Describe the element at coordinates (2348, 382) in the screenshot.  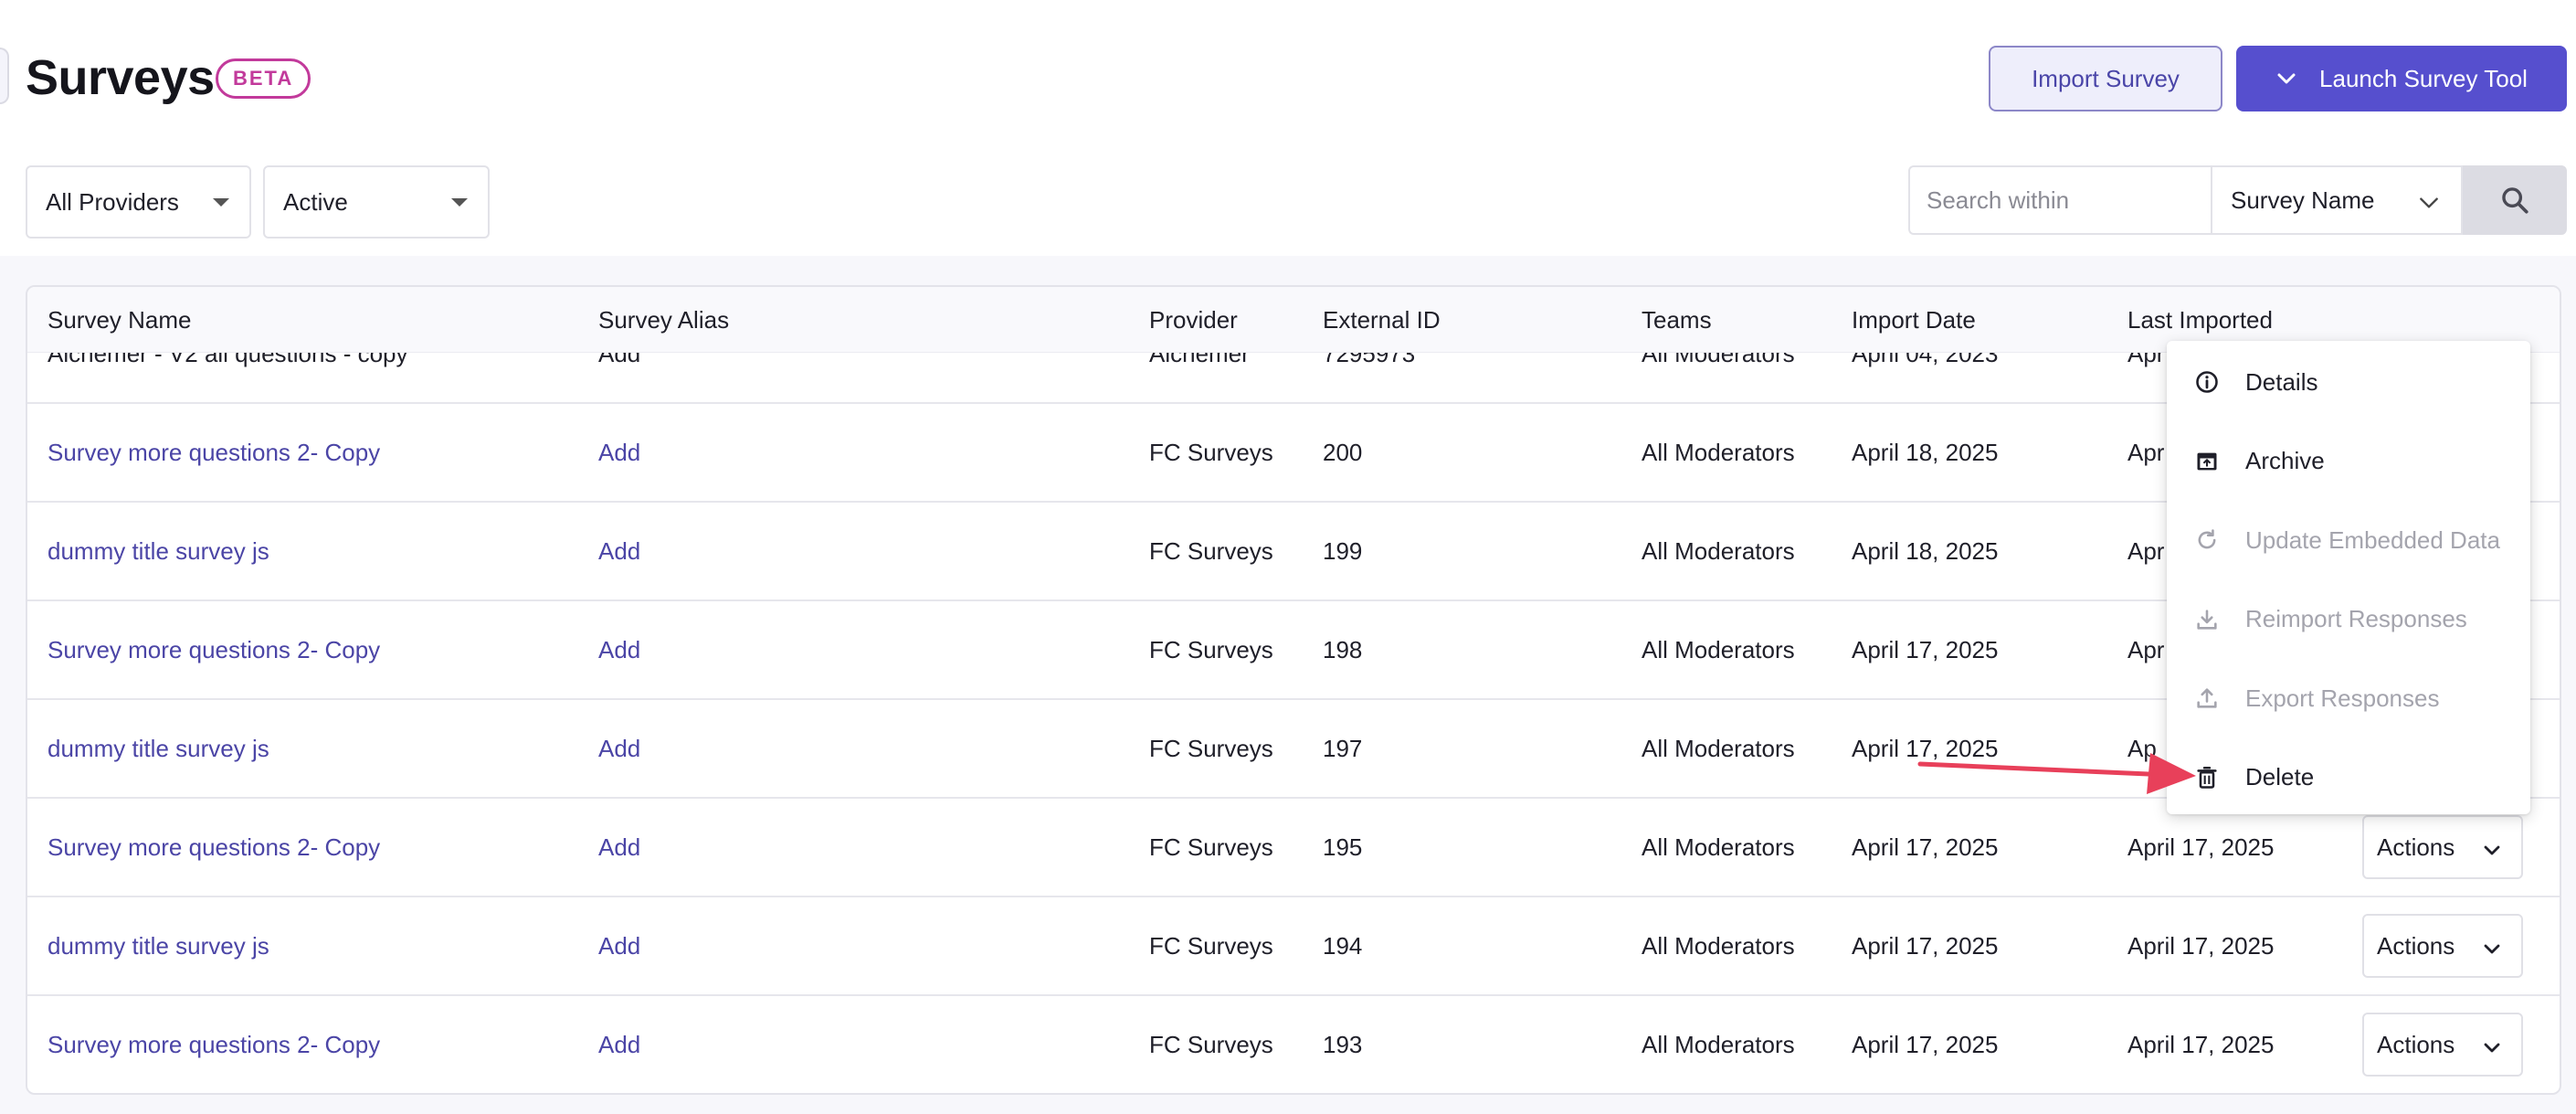
I see `menu-item-details: Details` at that location.